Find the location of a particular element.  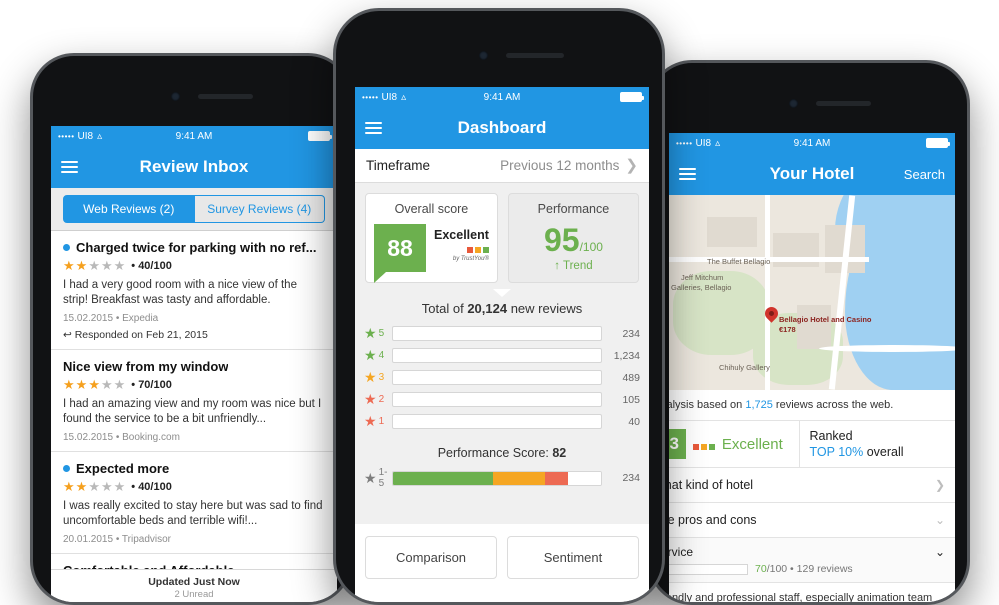

service-score: 70 is located at coordinates (761, 569).